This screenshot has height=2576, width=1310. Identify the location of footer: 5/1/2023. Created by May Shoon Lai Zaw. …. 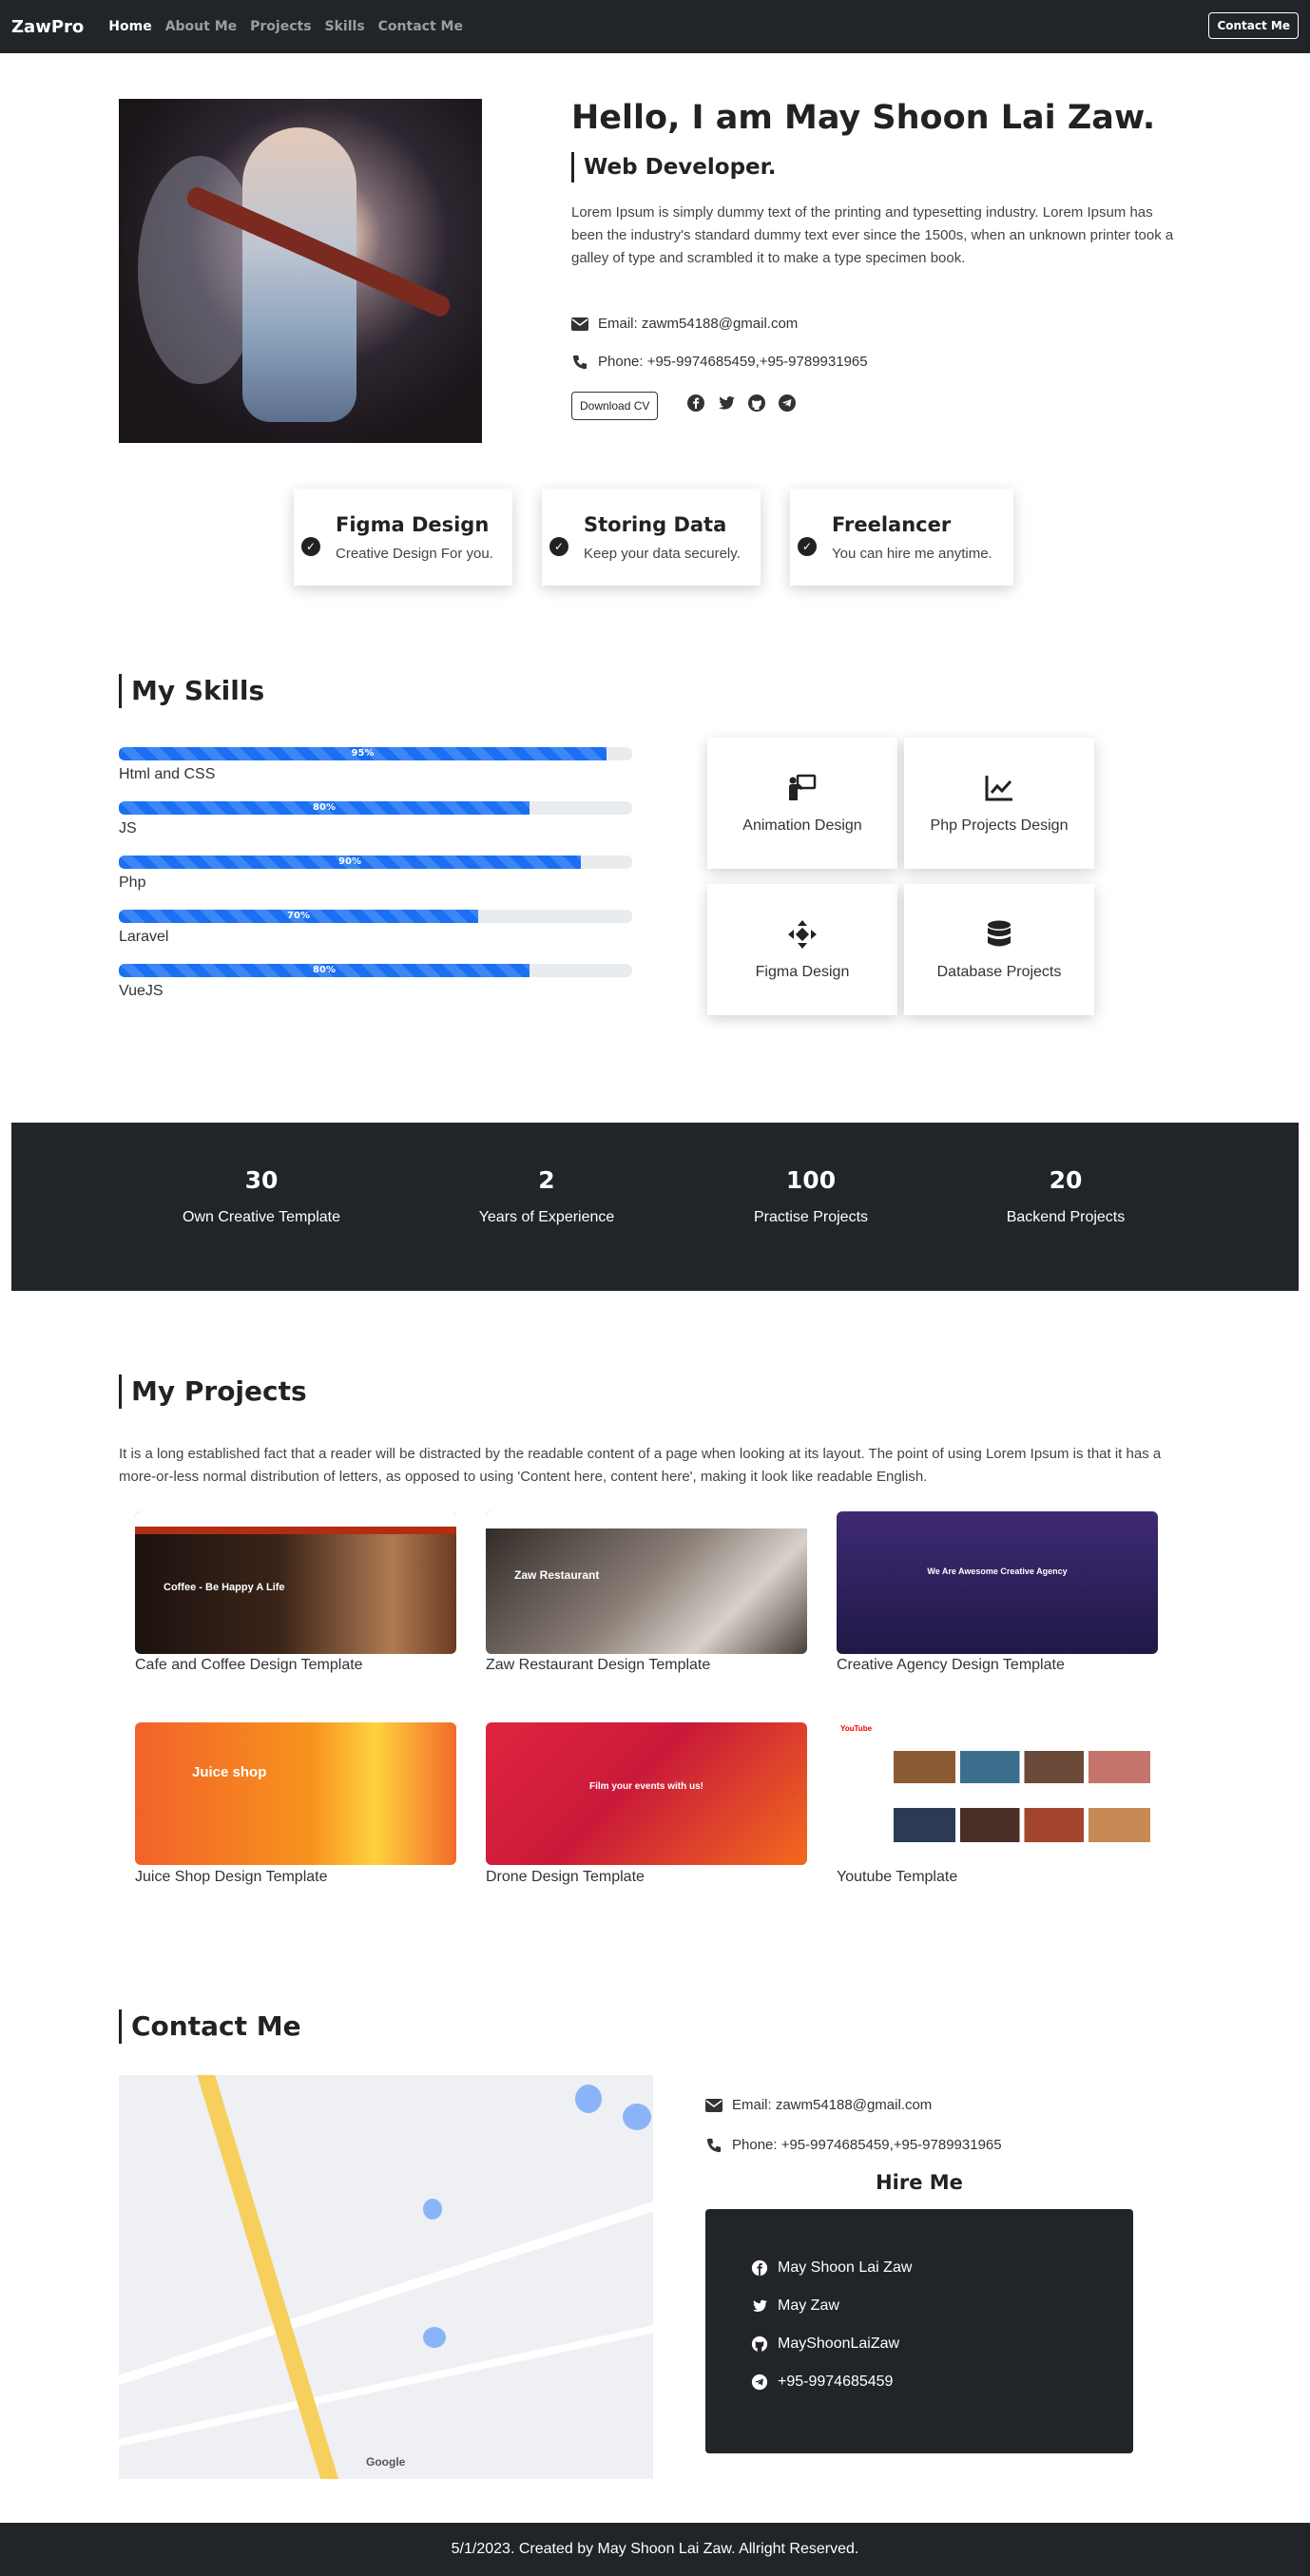
(655, 2549).